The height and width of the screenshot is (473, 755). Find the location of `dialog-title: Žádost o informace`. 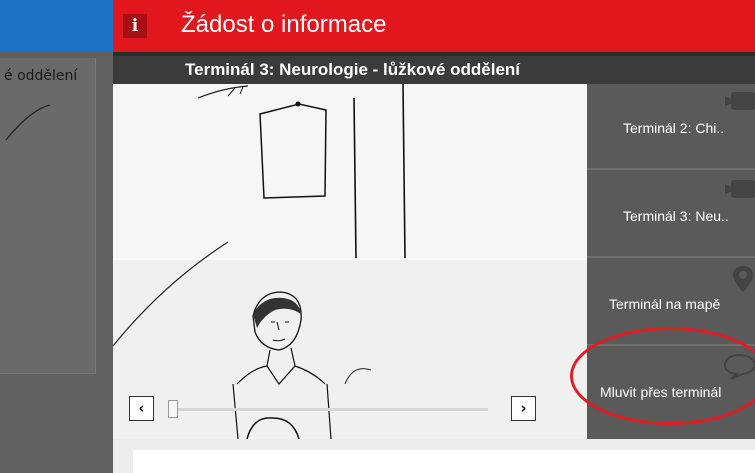

dialog-title: Žádost o informace is located at coordinates (284, 24).